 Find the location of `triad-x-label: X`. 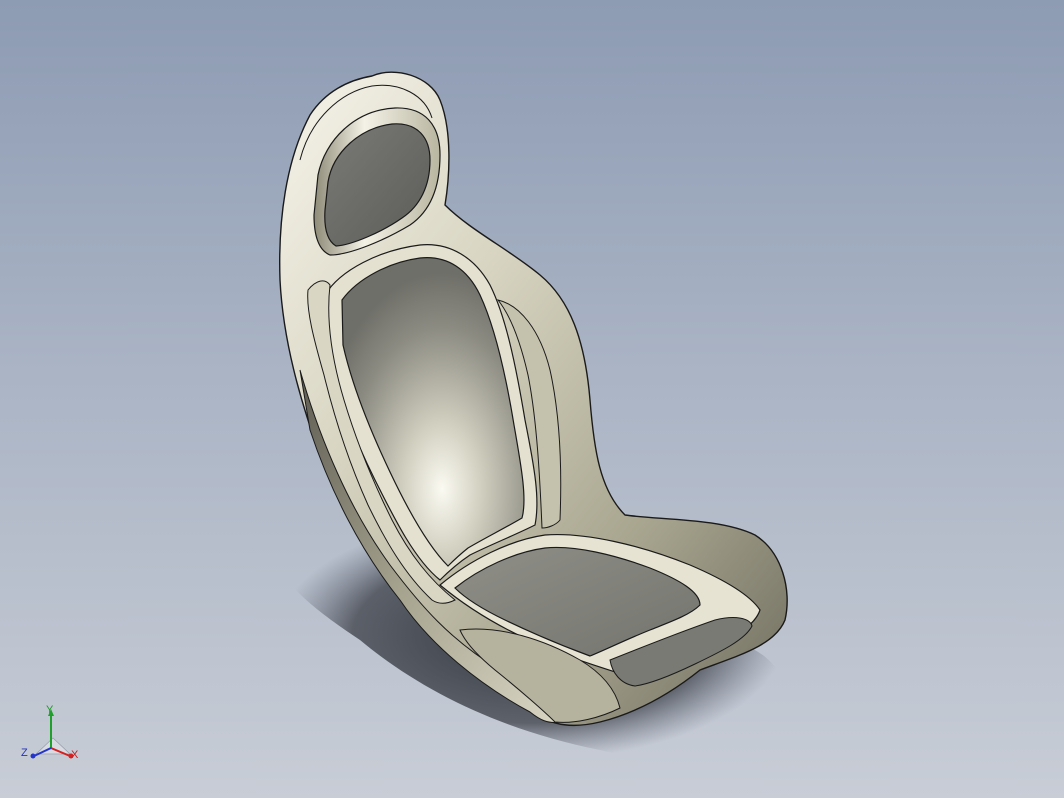

triad-x-label: X is located at coordinates (75, 755).